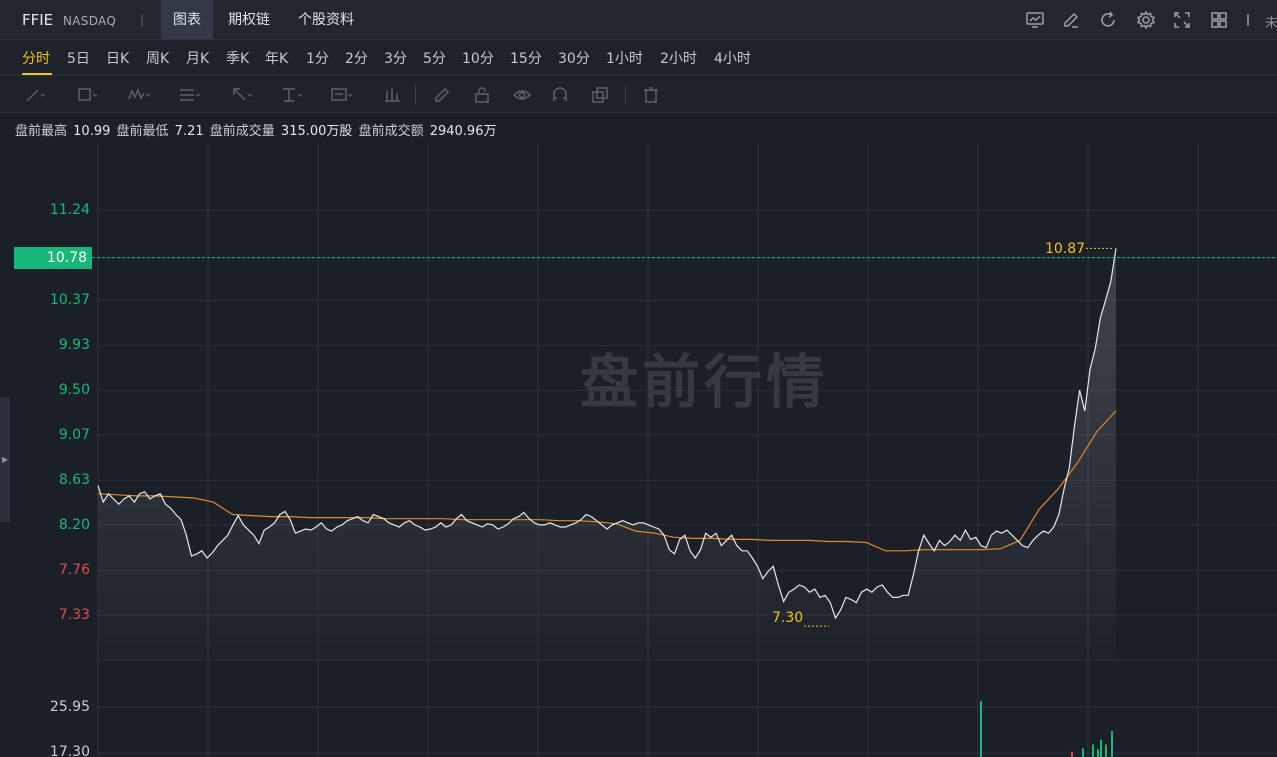 This screenshot has width=1277, height=757. I want to click on premarket-low-value: 7.21, so click(189, 131).